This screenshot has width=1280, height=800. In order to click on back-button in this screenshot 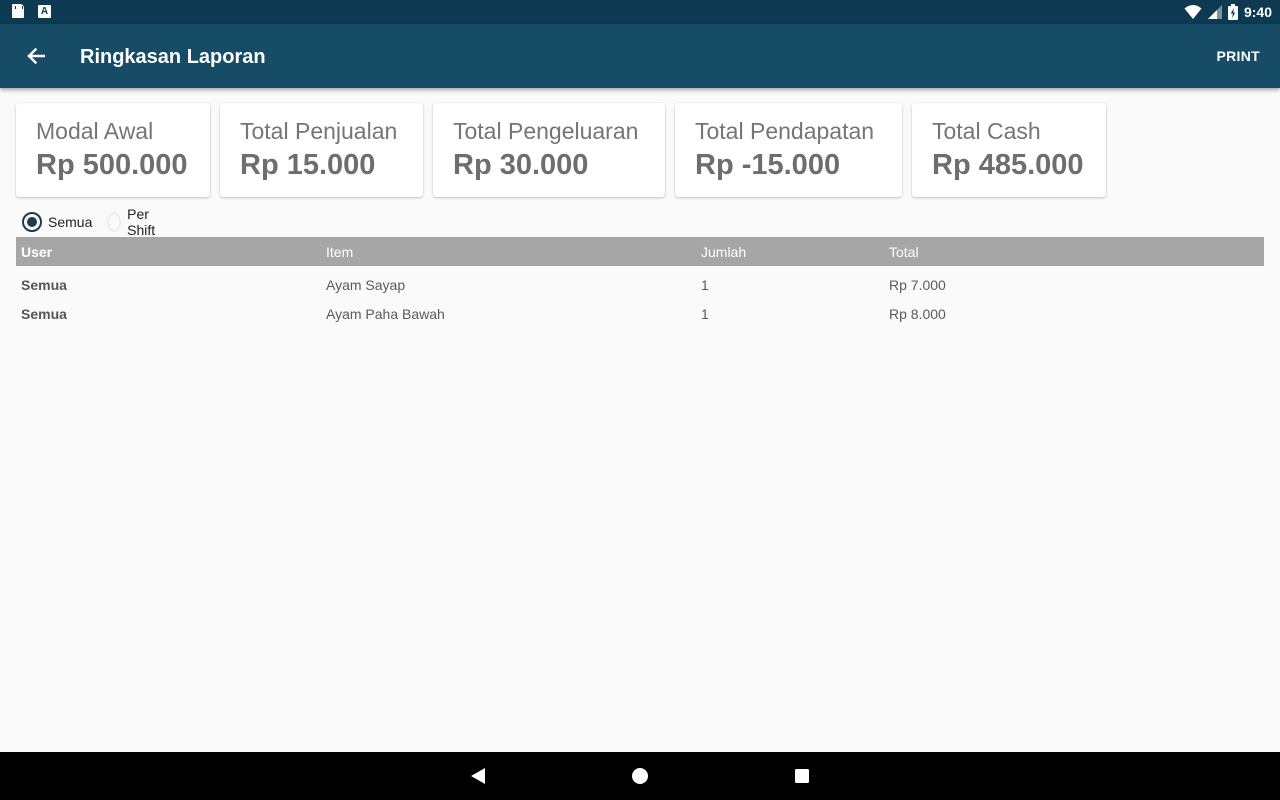, I will do `click(36, 56)`.